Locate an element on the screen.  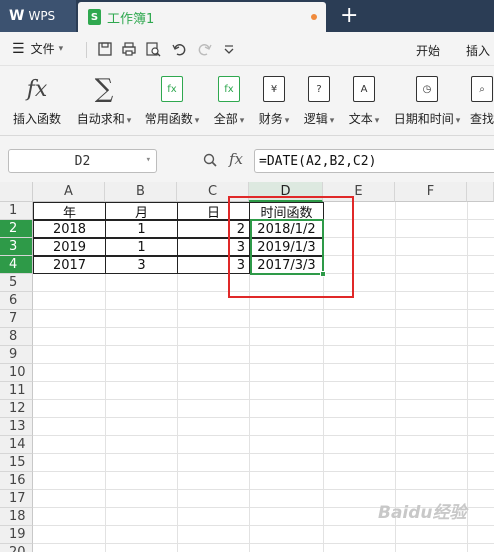
watermark: Baidu经验 is located at coordinates (422, 513).